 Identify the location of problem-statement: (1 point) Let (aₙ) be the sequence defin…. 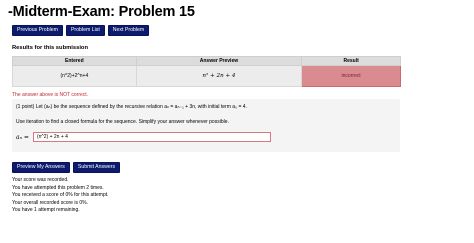
(131, 107).